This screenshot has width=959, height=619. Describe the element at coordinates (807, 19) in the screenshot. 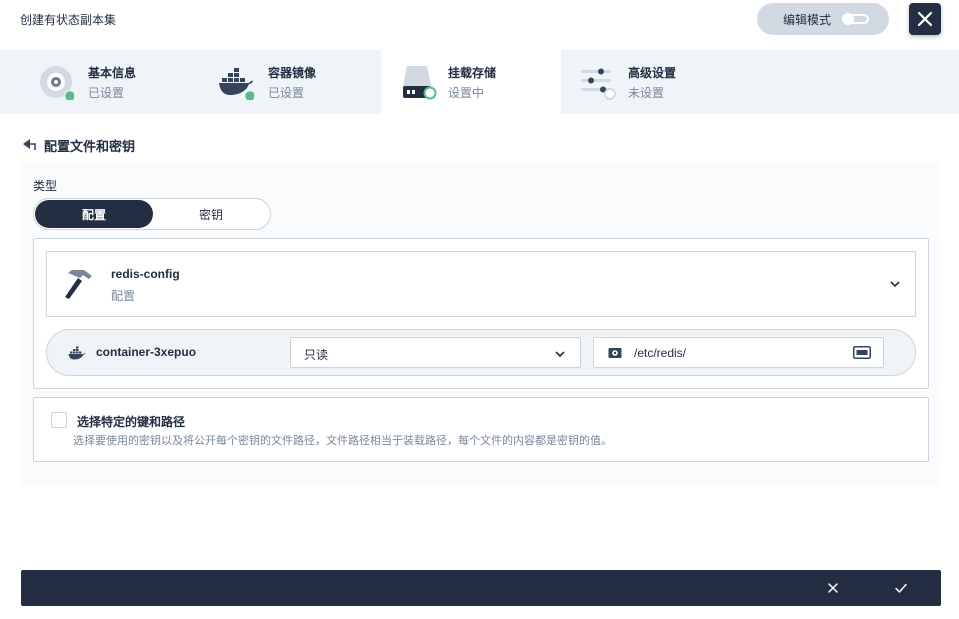

I see `edit-mode-label: 编辑模式` at that location.